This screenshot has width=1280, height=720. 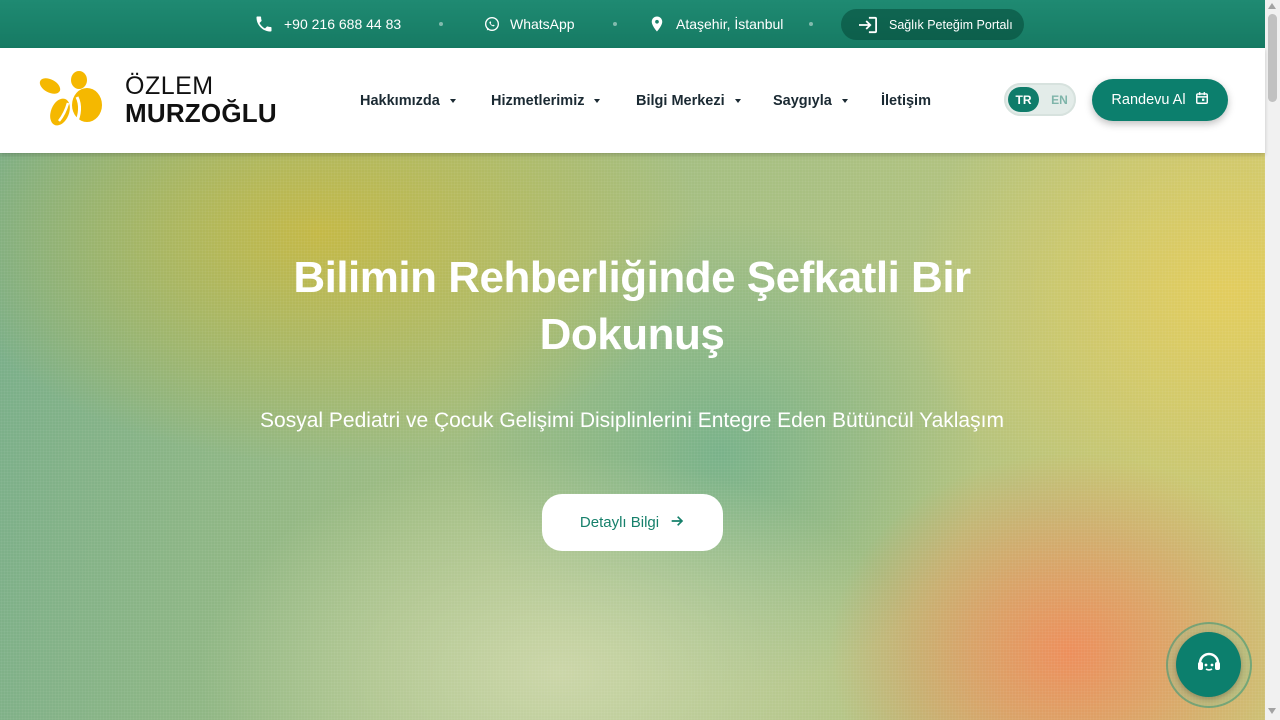 I want to click on nav-item-about: Hakkımızda, so click(x=408, y=100).